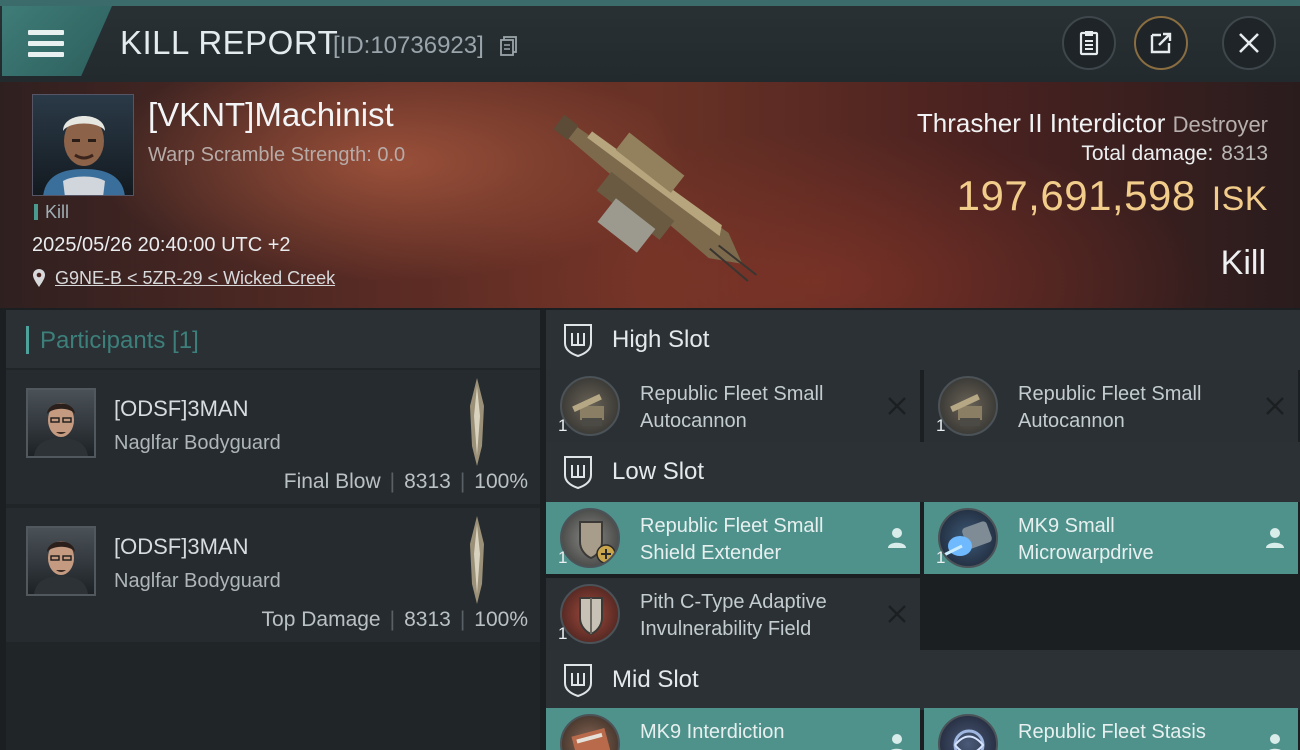  What do you see at coordinates (509, 46) in the screenshot?
I see `copy-icon` at bounding box center [509, 46].